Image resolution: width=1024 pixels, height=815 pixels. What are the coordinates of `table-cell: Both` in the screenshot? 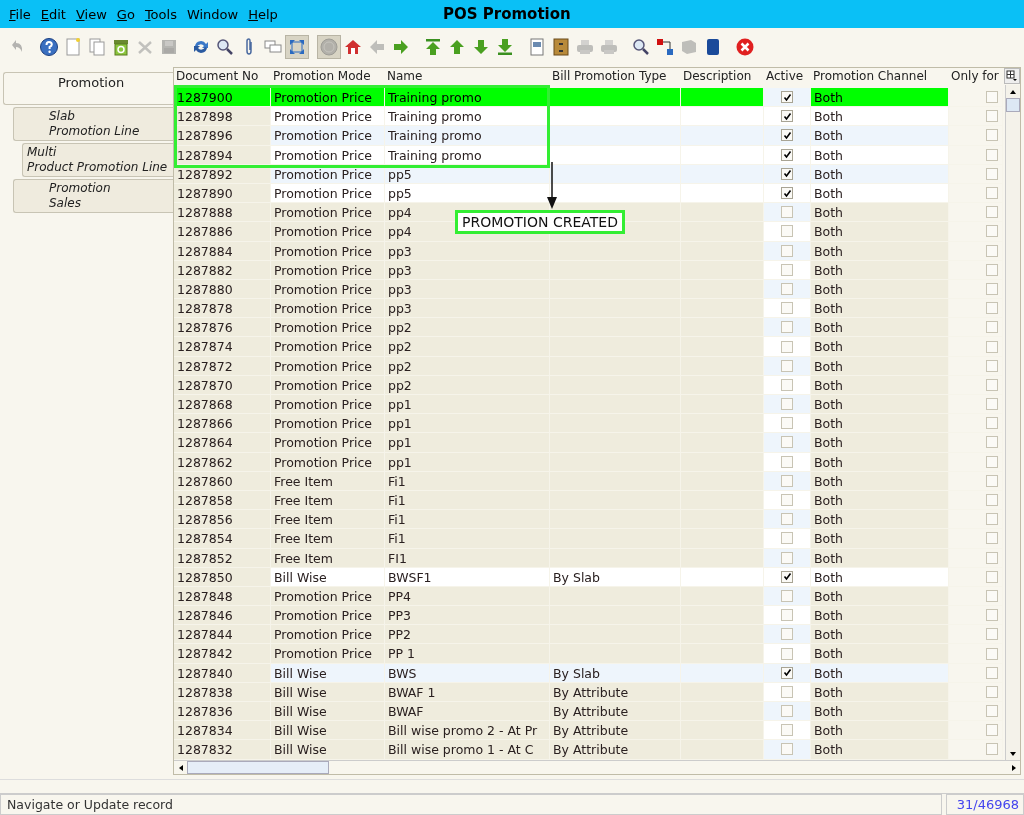 It's located at (880, 750).